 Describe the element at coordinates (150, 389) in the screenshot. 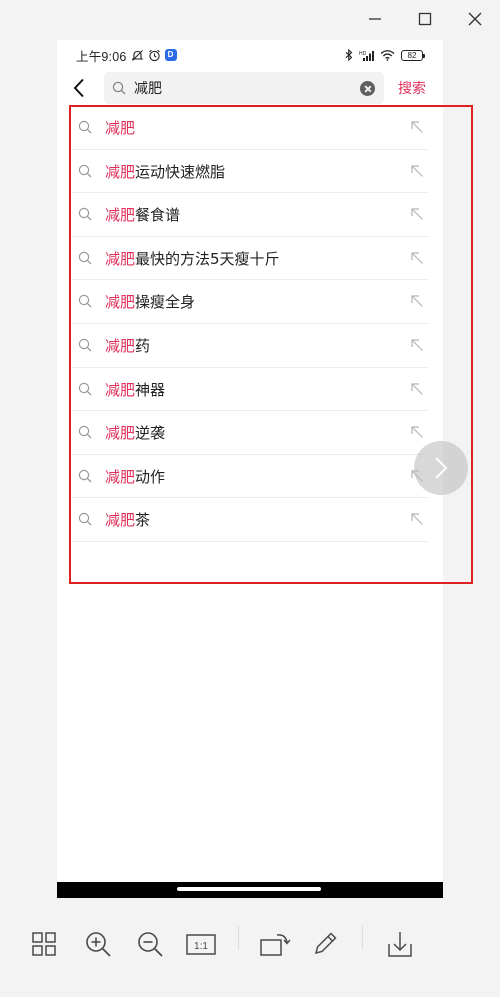

I see `suggestion-rest: 神器` at that location.